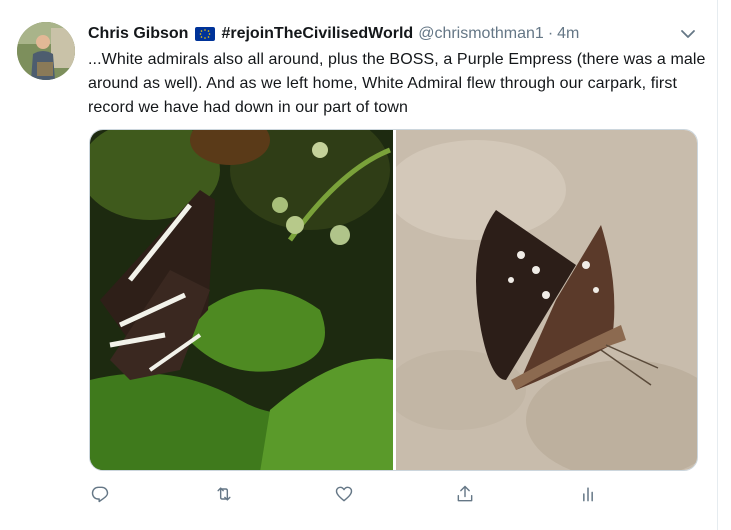 Image resolution: width=731 pixels, height=530 pixels. Describe the element at coordinates (568, 34) in the screenshot. I see `tweet-timestamp: 4m` at that location.